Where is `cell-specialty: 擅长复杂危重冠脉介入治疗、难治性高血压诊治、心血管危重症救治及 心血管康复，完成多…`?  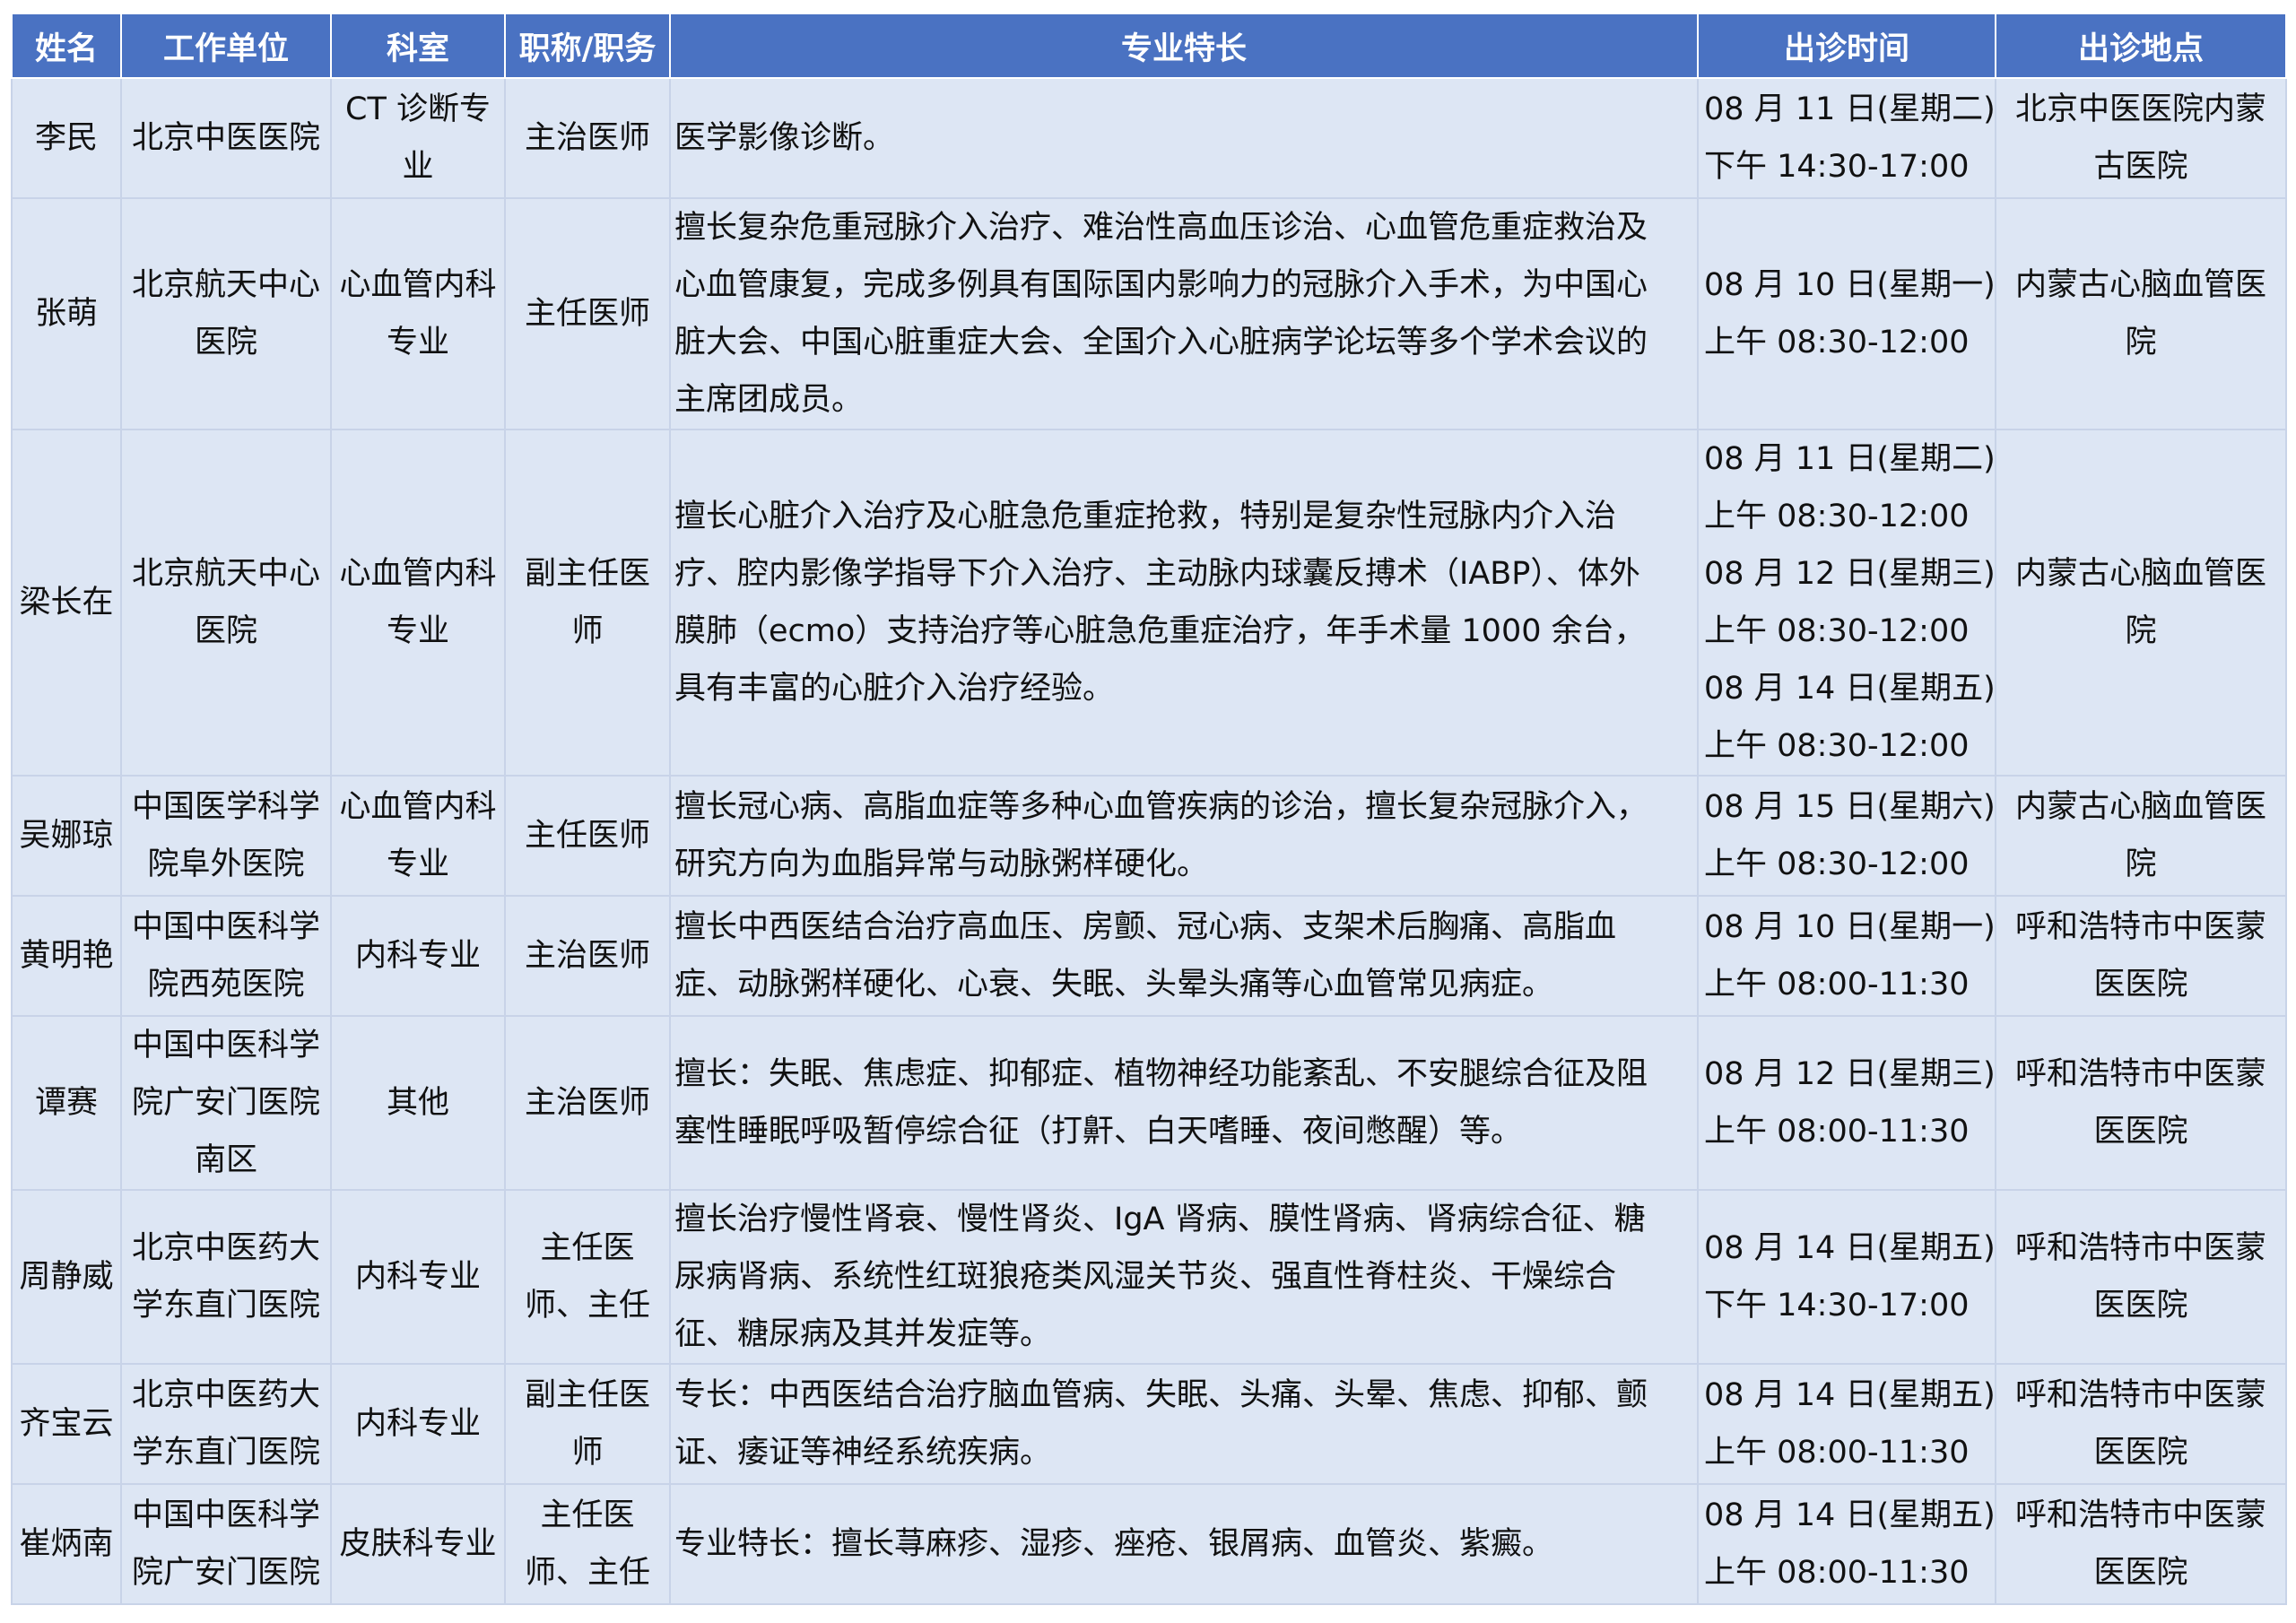 cell-specialty: 擅长复杂危重冠脉介入治疗、难治性高血压诊治、心血管危重症救治及 心血管康复，完成多… is located at coordinates (1184, 313).